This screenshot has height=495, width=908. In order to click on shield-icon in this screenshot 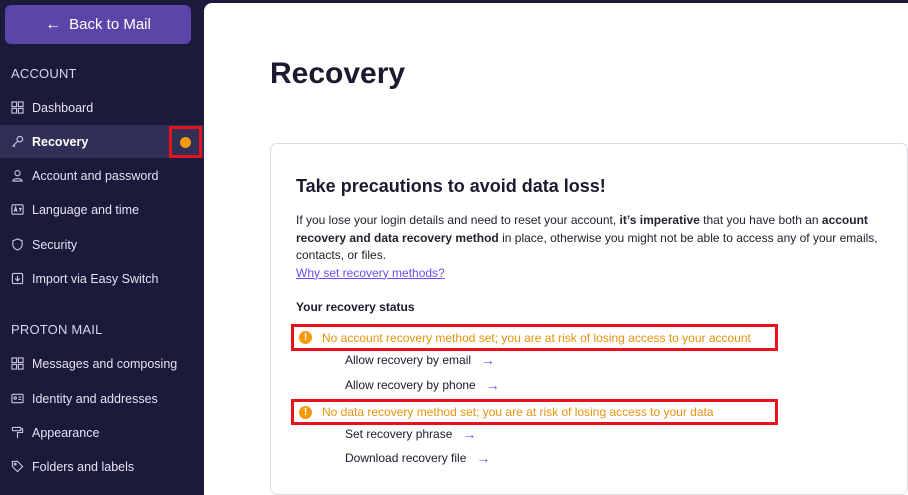, I will do `click(17, 244)`.